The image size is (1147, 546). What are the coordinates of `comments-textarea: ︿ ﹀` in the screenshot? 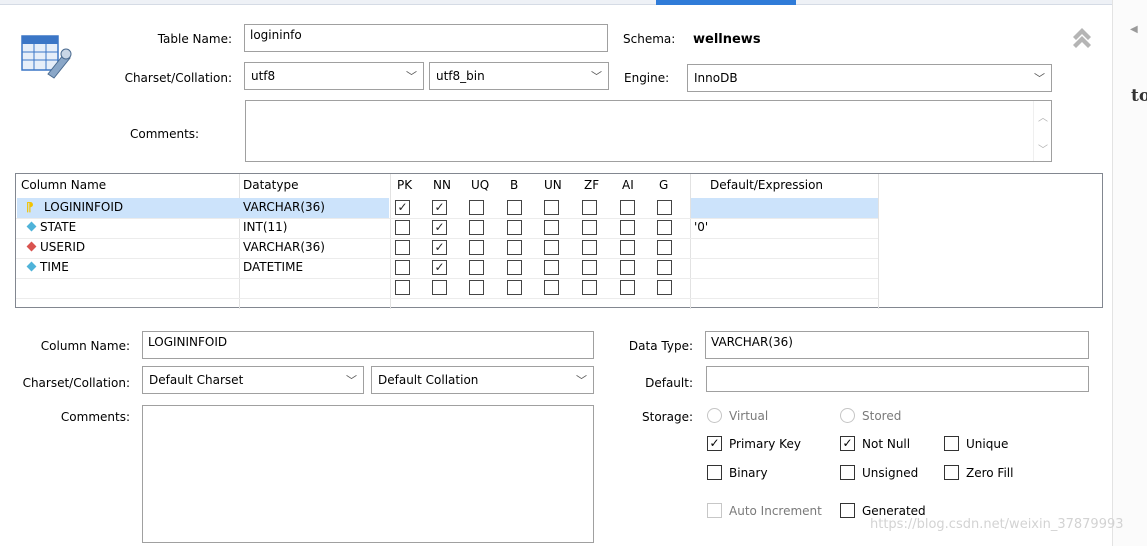 It's located at (648, 131).